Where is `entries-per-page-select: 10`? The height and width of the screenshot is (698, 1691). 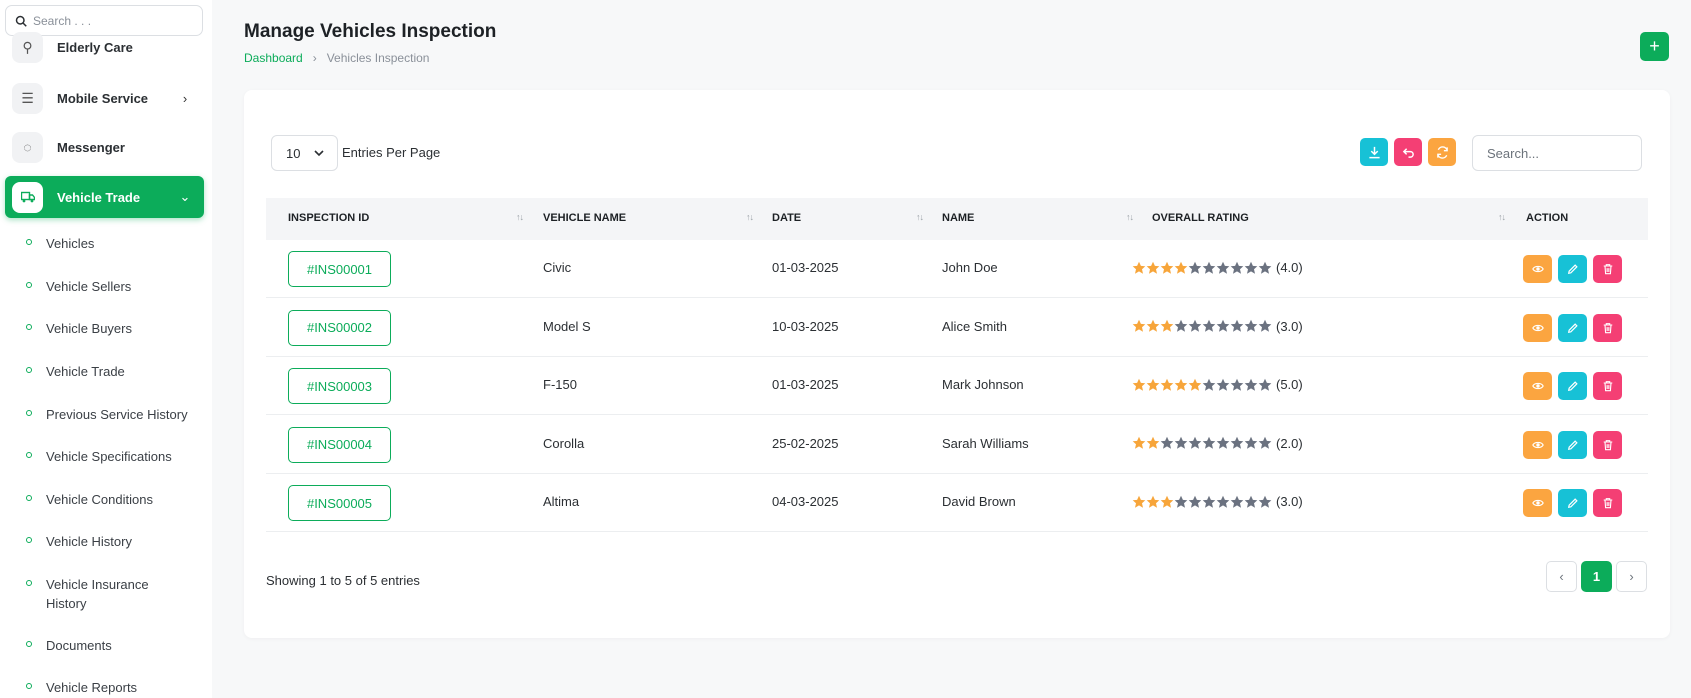 entries-per-page-select: 10 is located at coordinates (304, 153).